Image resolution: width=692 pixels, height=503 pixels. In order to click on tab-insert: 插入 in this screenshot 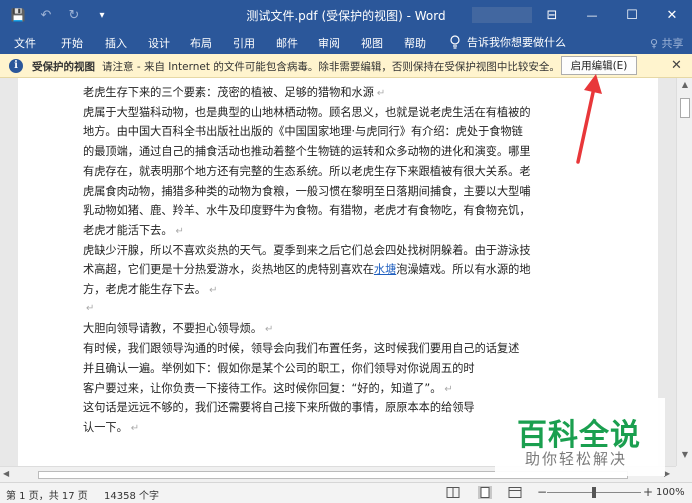, I will do `click(116, 43)`.